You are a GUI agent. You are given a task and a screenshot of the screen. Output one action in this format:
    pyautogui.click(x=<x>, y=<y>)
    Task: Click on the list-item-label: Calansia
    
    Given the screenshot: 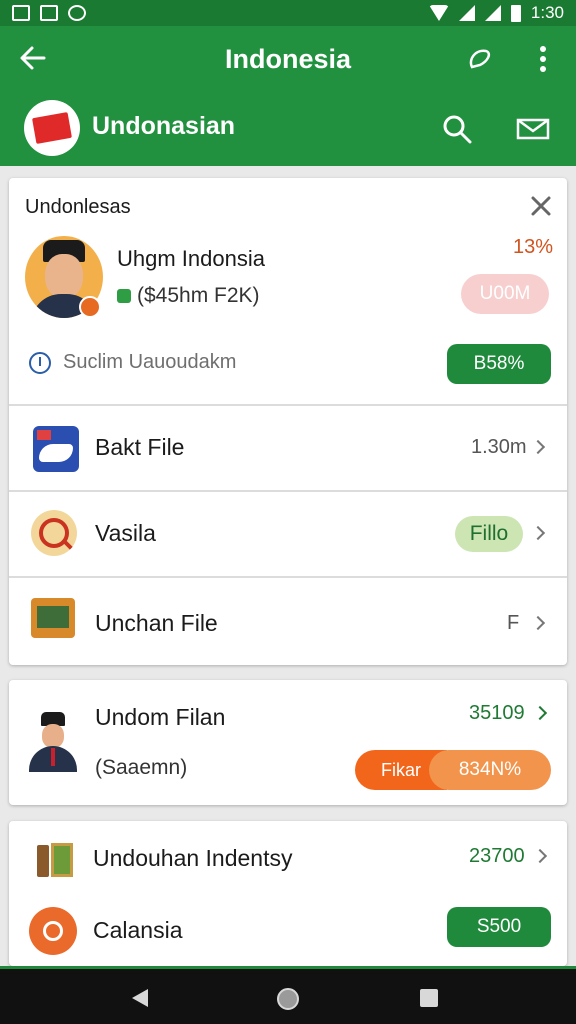 What is the action you would take?
    pyautogui.click(x=138, y=930)
    